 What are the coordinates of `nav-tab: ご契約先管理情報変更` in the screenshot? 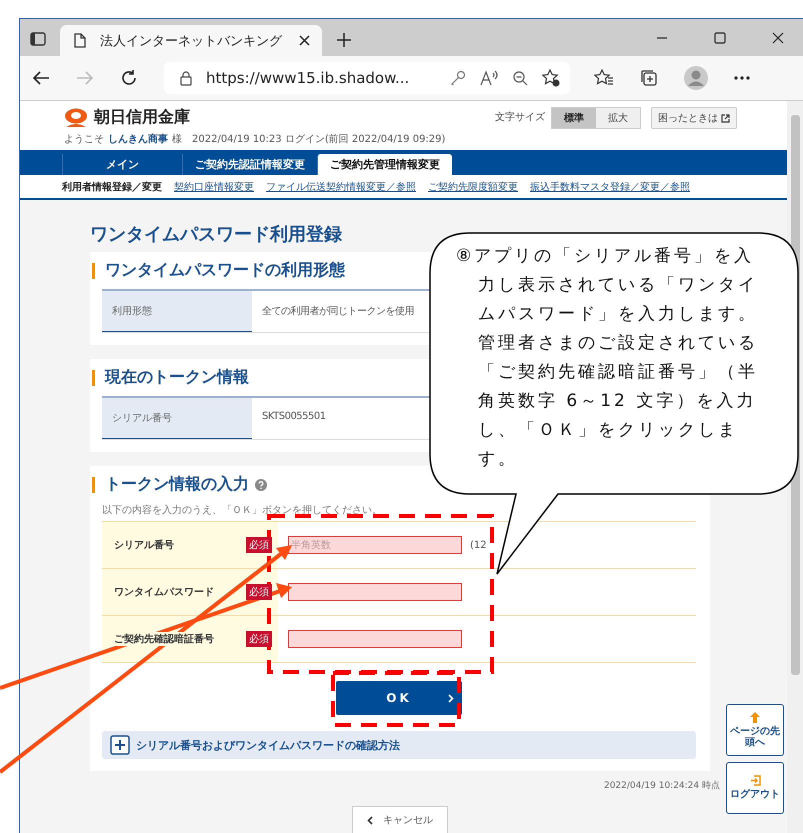 It's located at (384, 164).